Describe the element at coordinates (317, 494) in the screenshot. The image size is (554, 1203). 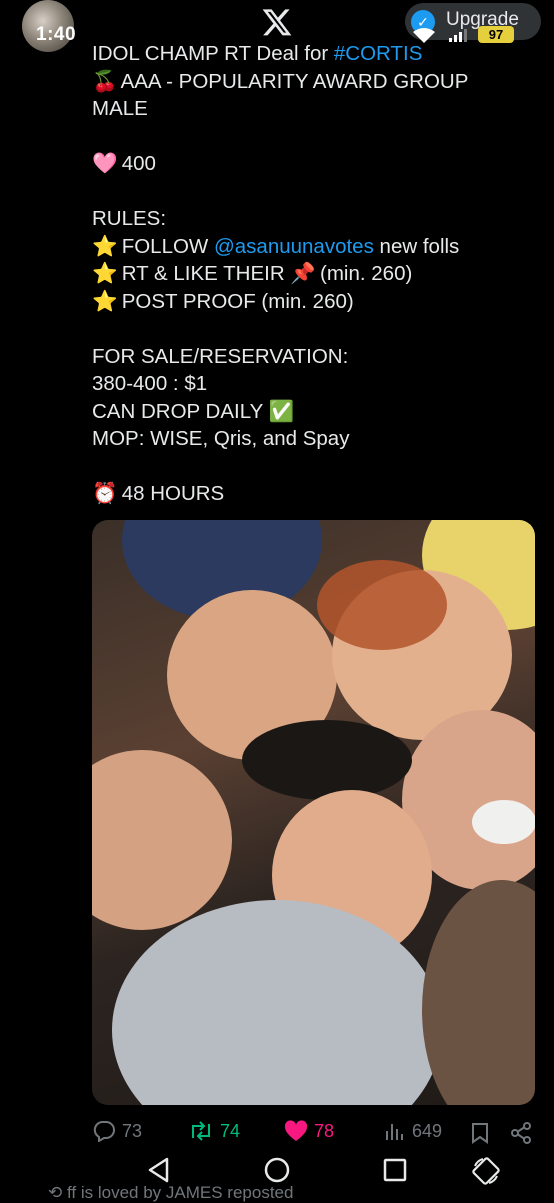
I see `tweet-duration: ⏰ 48 HOURS` at that location.